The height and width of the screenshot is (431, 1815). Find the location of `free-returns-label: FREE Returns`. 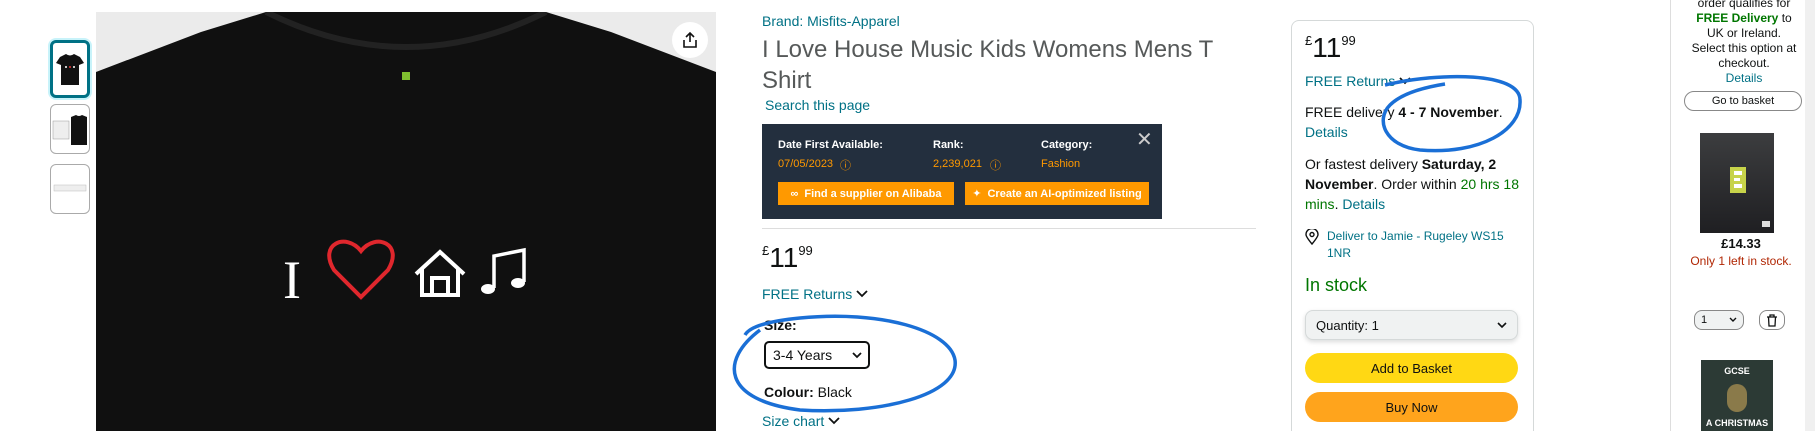

free-returns-label: FREE Returns is located at coordinates (807, 294).